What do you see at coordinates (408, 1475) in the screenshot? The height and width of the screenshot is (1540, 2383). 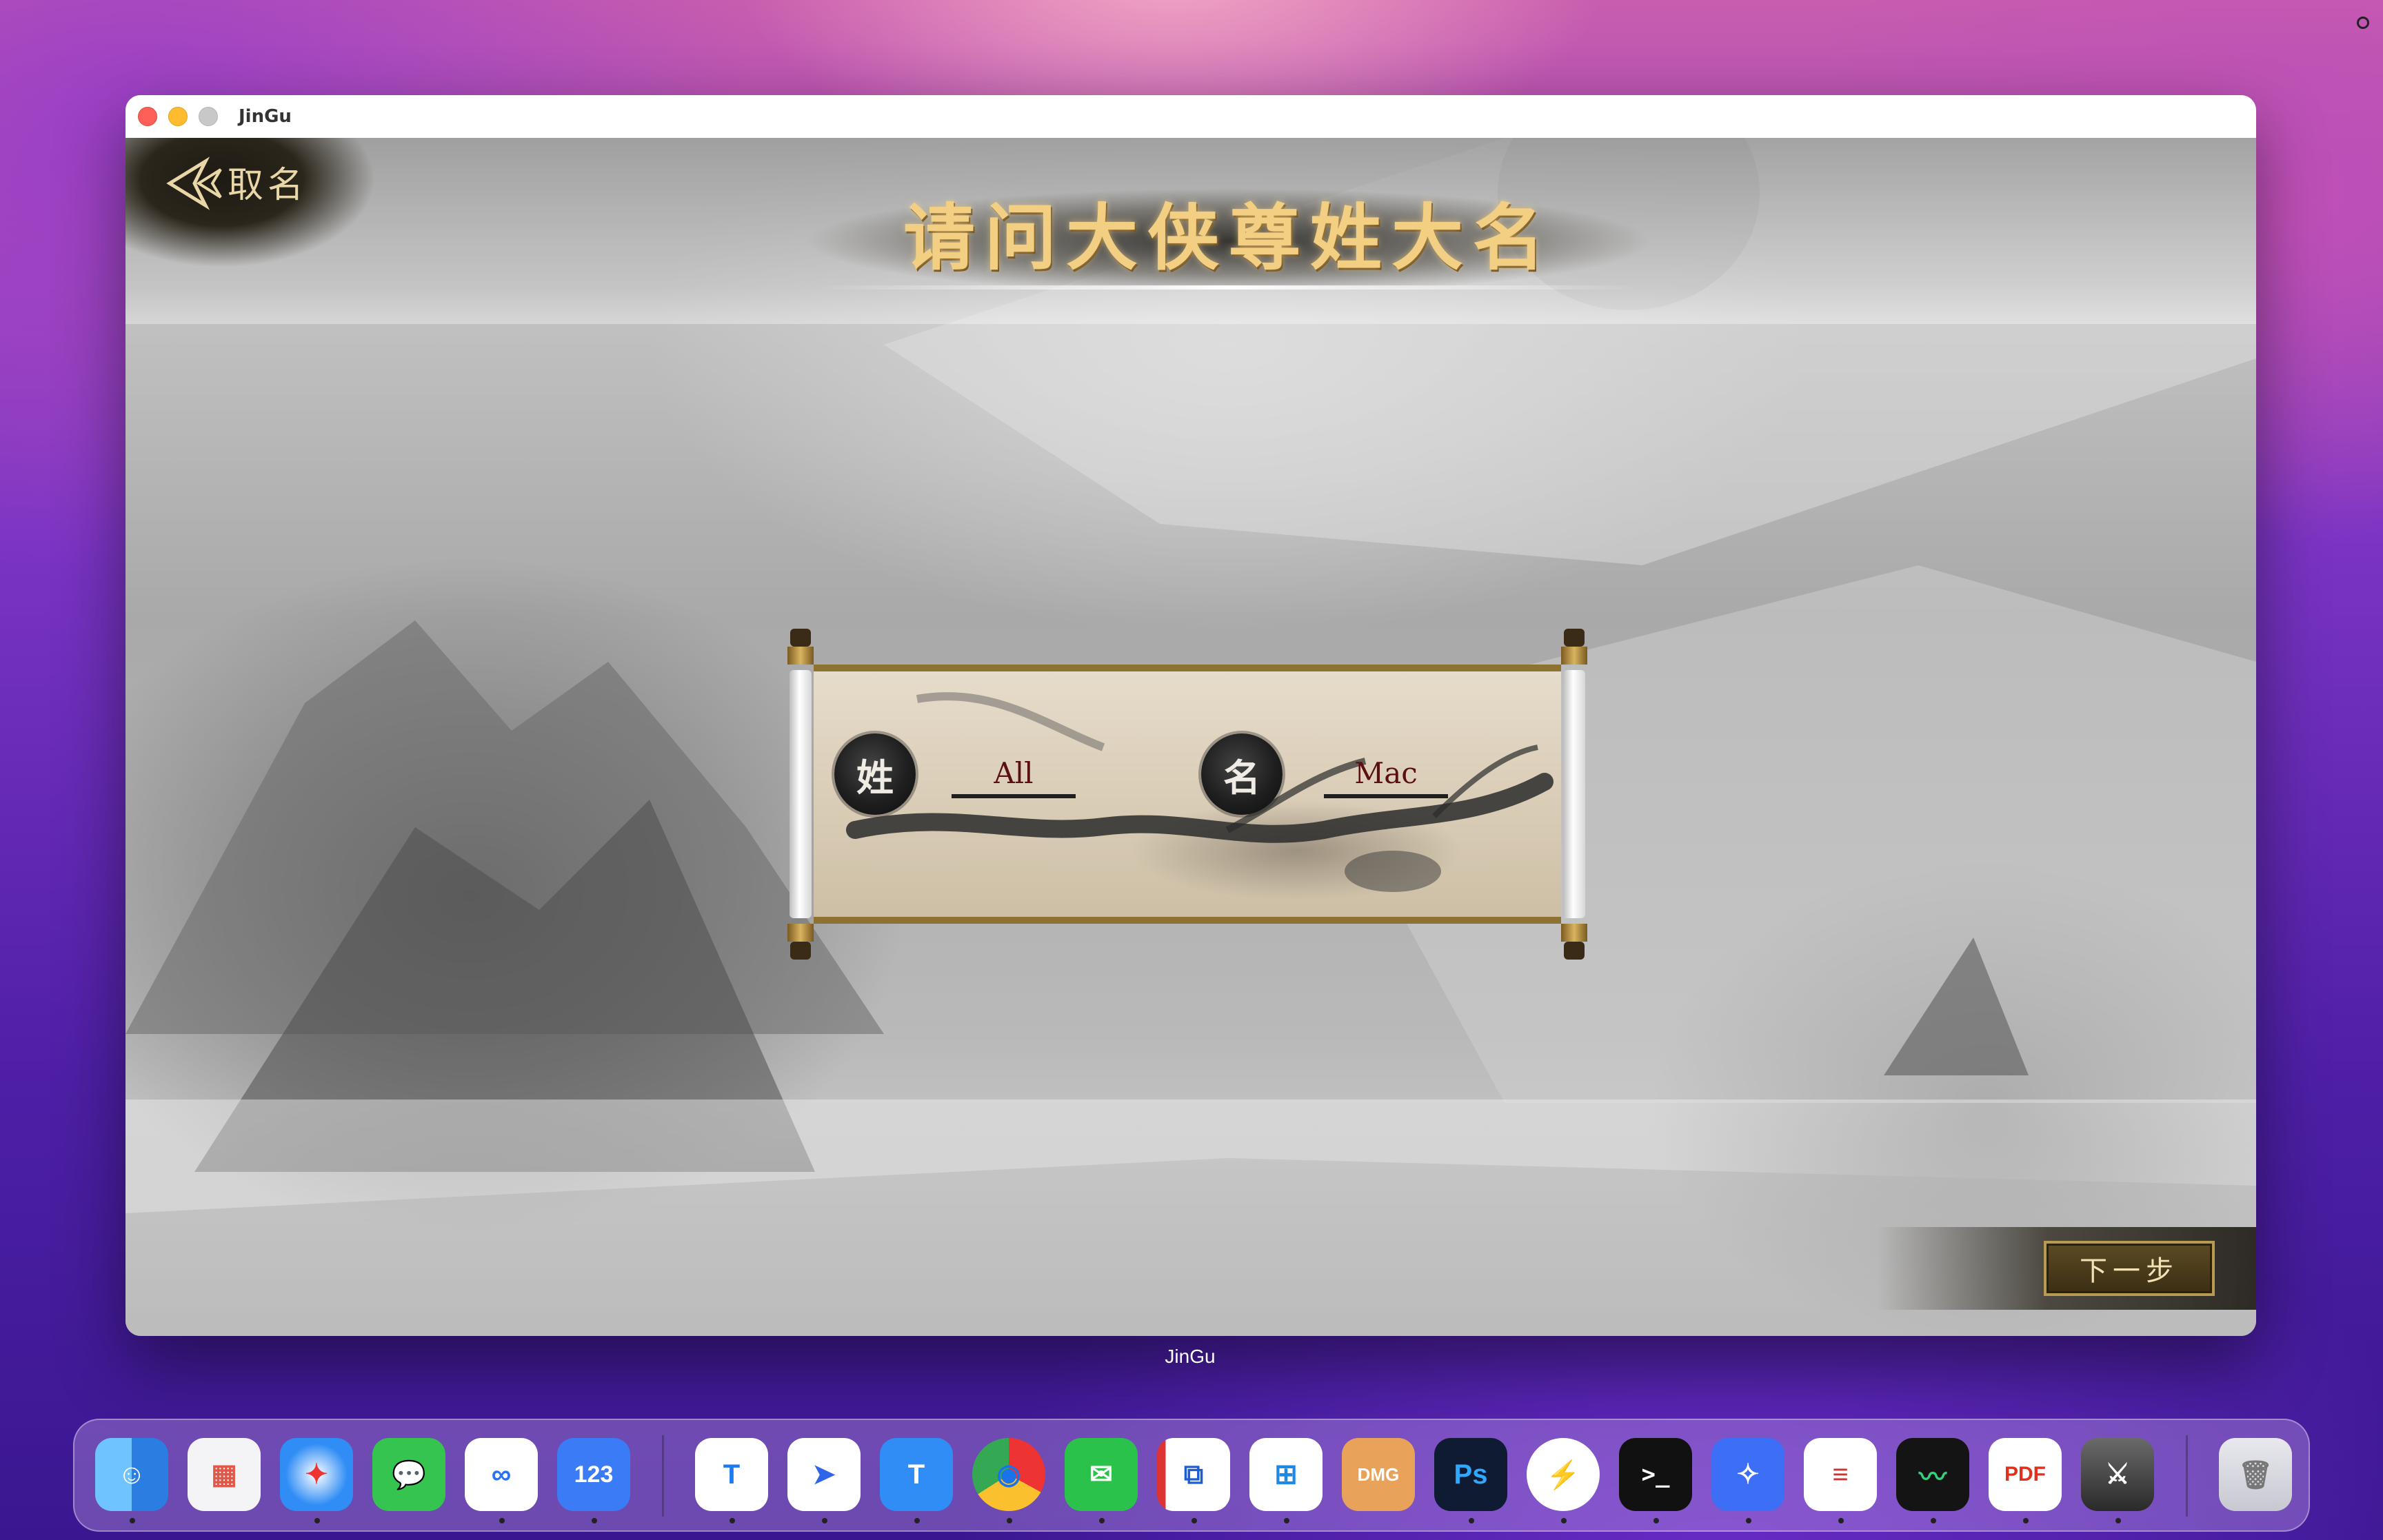 I see `messages-icon: 💬` at bounding box center [408, 1475].